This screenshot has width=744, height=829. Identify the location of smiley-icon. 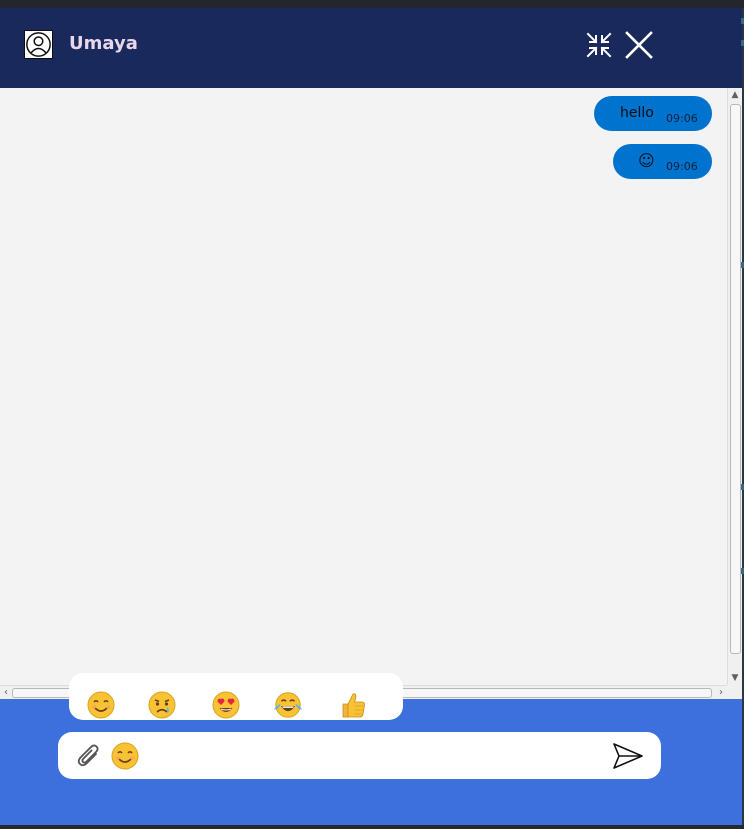
(125, 756).